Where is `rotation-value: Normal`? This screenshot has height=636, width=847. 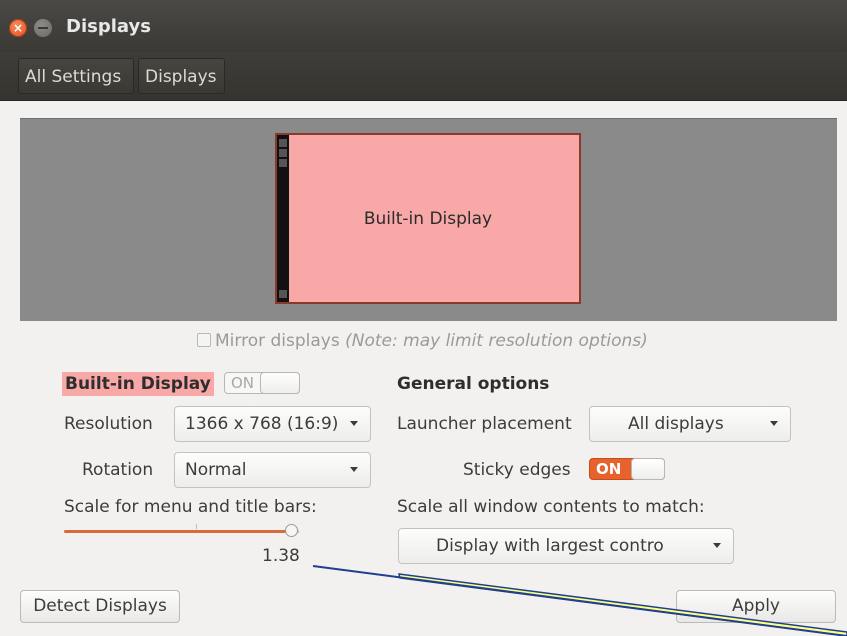 rotation-value: Normal is located at coordinates (216, 470).